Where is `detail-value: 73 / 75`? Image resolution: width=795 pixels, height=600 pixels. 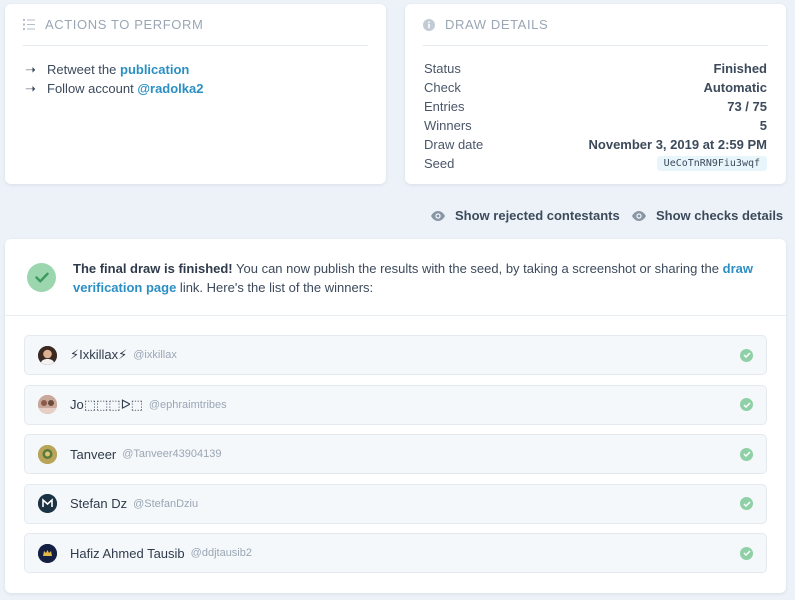
detail-value: 73 / 75 is located at coordinates (747, 106).